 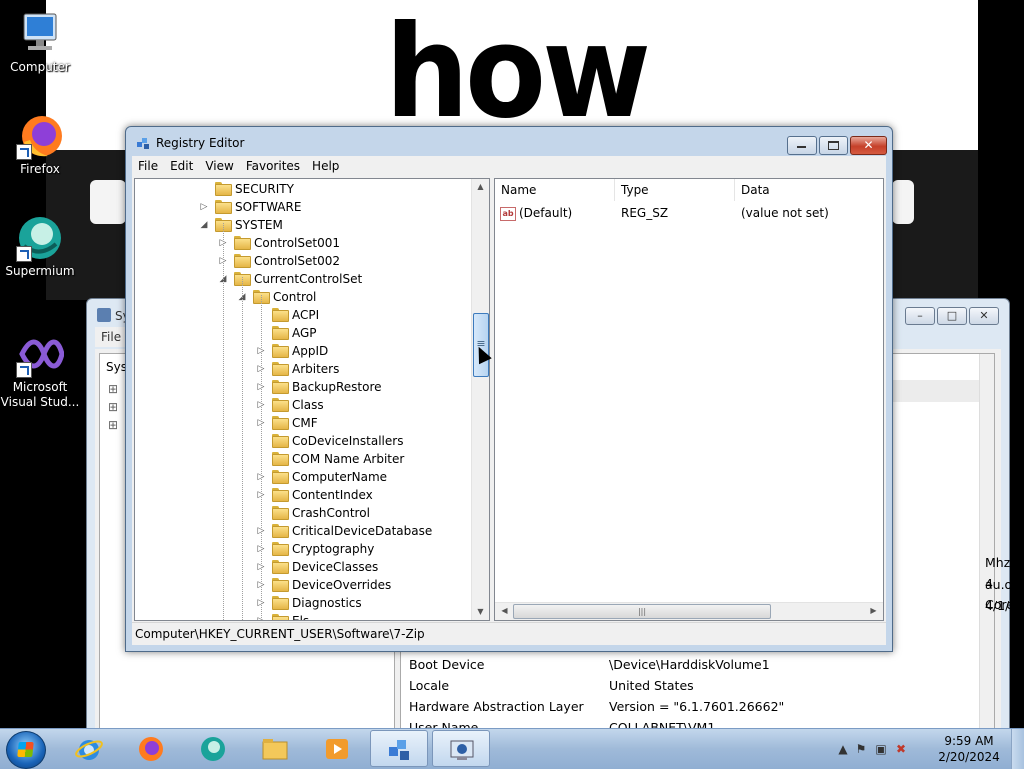 I want to click on taskbar-internet-explorer, so click(x=89, y=748).